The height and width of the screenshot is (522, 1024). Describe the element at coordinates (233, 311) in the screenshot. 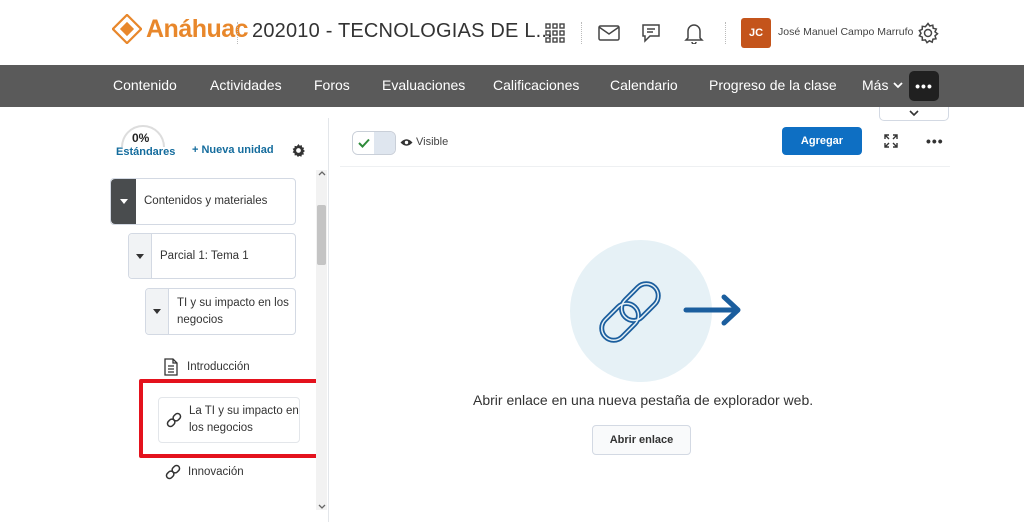

I see `tree-folder-label: TI y su impacto en los negocios` at that location.